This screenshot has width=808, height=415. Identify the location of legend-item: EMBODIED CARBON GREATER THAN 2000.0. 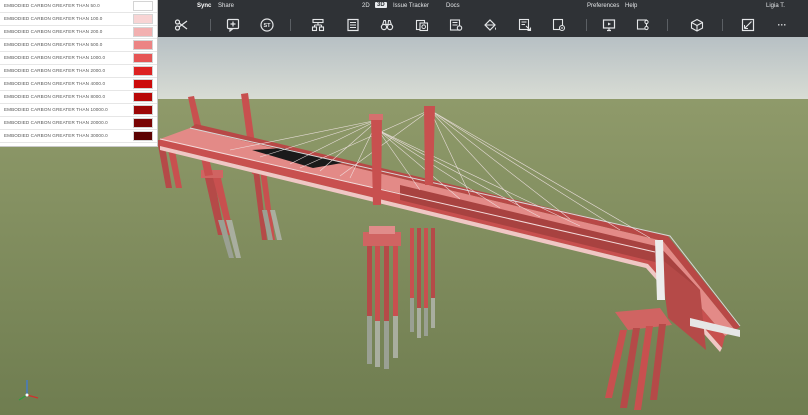
(78, 71).